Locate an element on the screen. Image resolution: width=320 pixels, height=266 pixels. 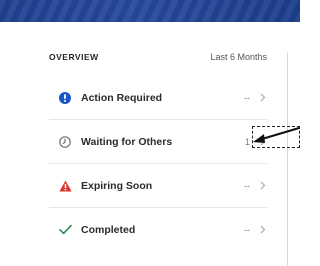
row-expiring-soon: Expiring Soon -- is located at coordinates (158, 186).